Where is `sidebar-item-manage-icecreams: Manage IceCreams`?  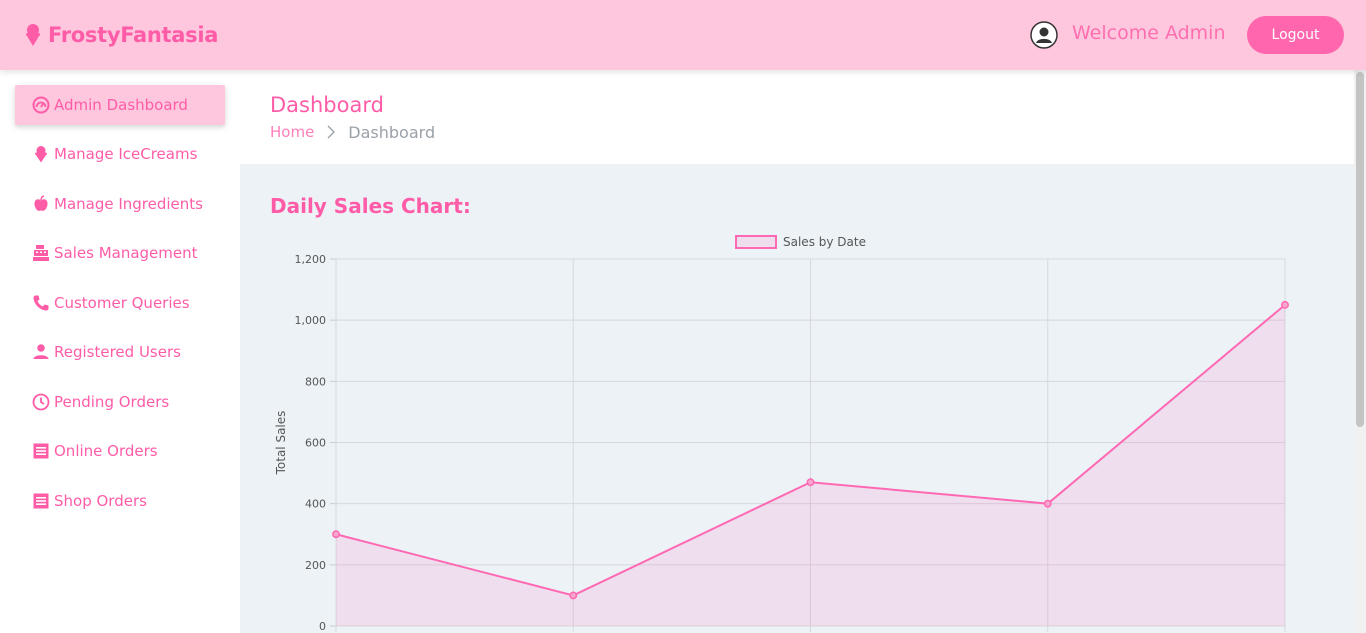
sidebar-item-manage-icecreams: Manage IceCreams is located at coordinates (120, 154).